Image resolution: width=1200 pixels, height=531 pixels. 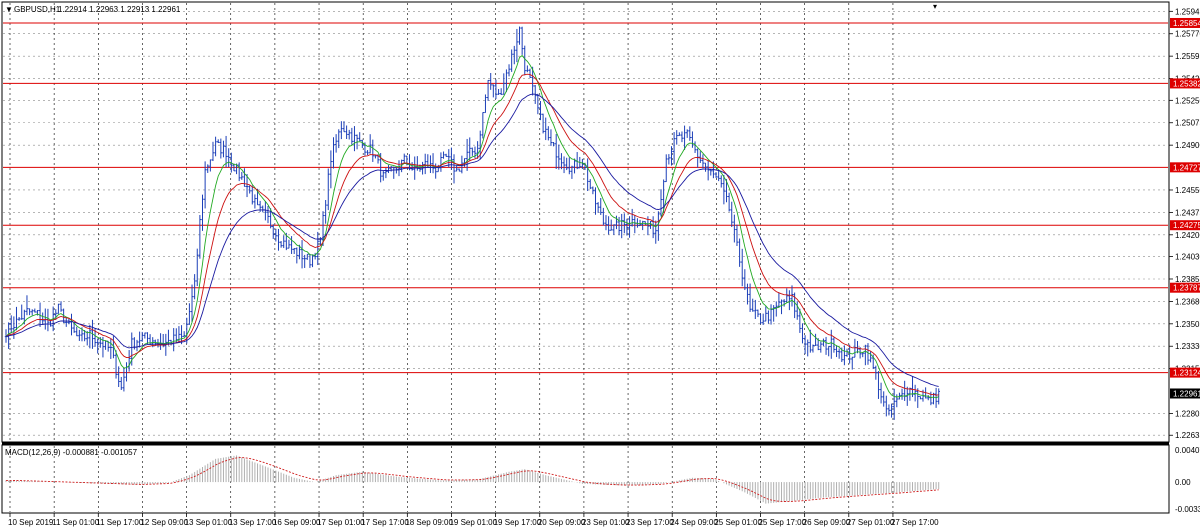 I want to click on price-tick-label: 1.25770, so click(x=1187, y=34).